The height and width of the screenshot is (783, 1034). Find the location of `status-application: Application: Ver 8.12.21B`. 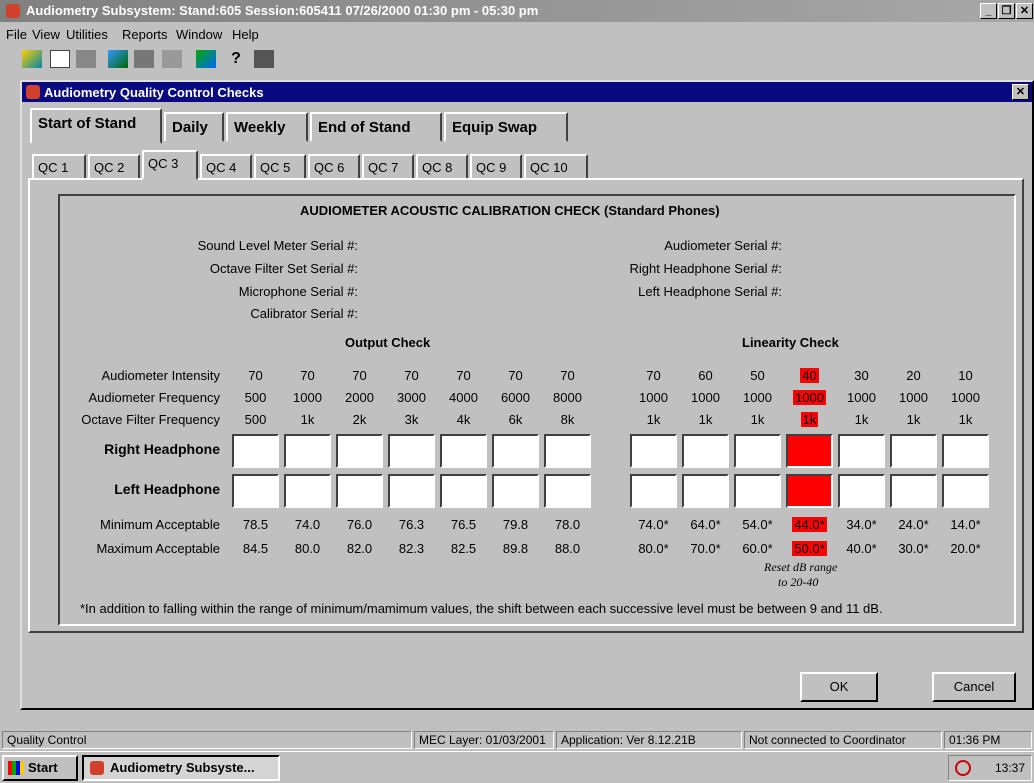

status-application: Application: Ver 8.12.21B is located at coordinates (649, 740).